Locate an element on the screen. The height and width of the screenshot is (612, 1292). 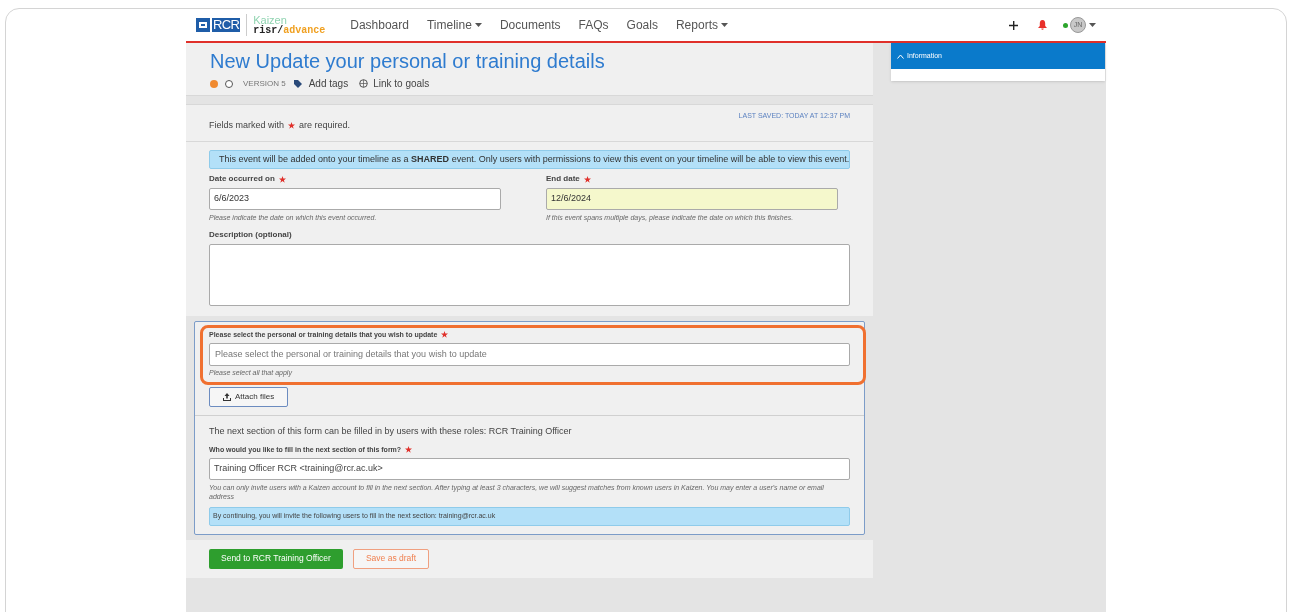
field-label: End date is located at coordinates (563, 179).